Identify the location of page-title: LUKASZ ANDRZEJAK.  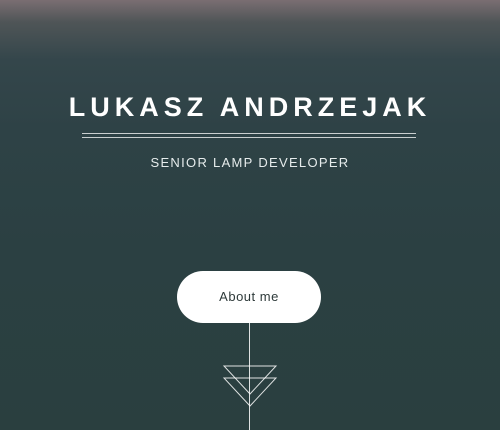
(250, 107).